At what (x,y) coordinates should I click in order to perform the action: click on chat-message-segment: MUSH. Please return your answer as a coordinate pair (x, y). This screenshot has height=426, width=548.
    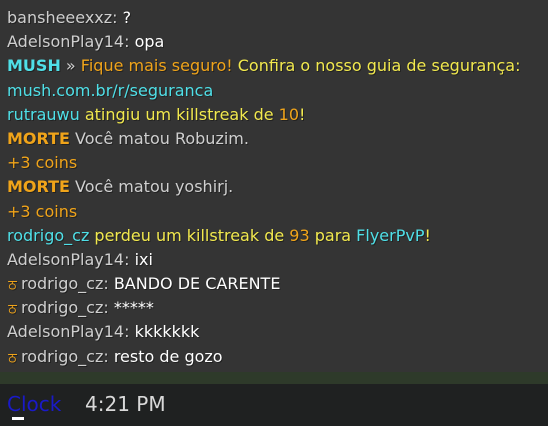
    Looking at the image, I should click on (34, 66).